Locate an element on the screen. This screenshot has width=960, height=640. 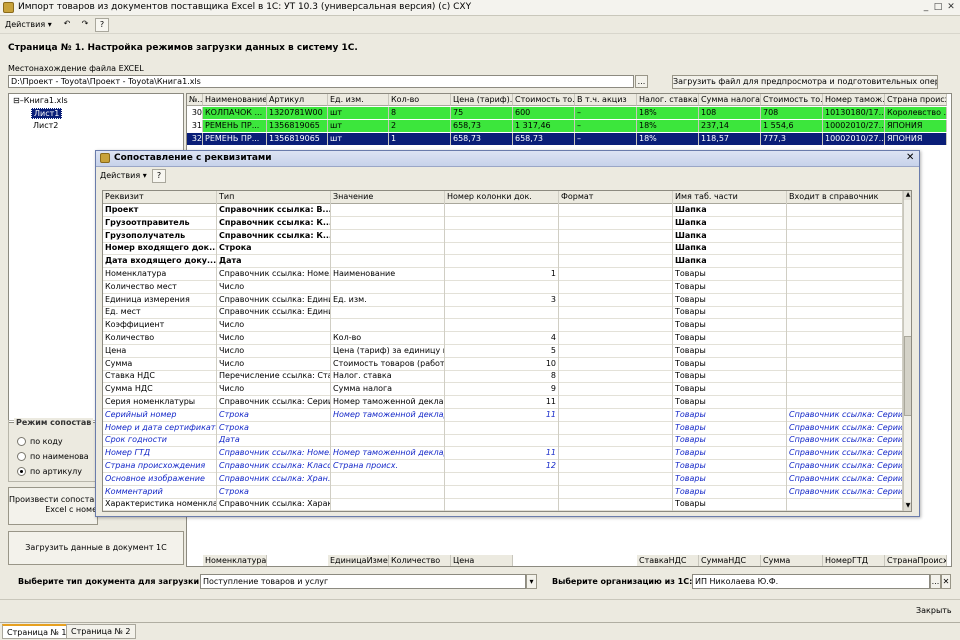
mapping-cell: Наименование is located at coordinates (388, 274).